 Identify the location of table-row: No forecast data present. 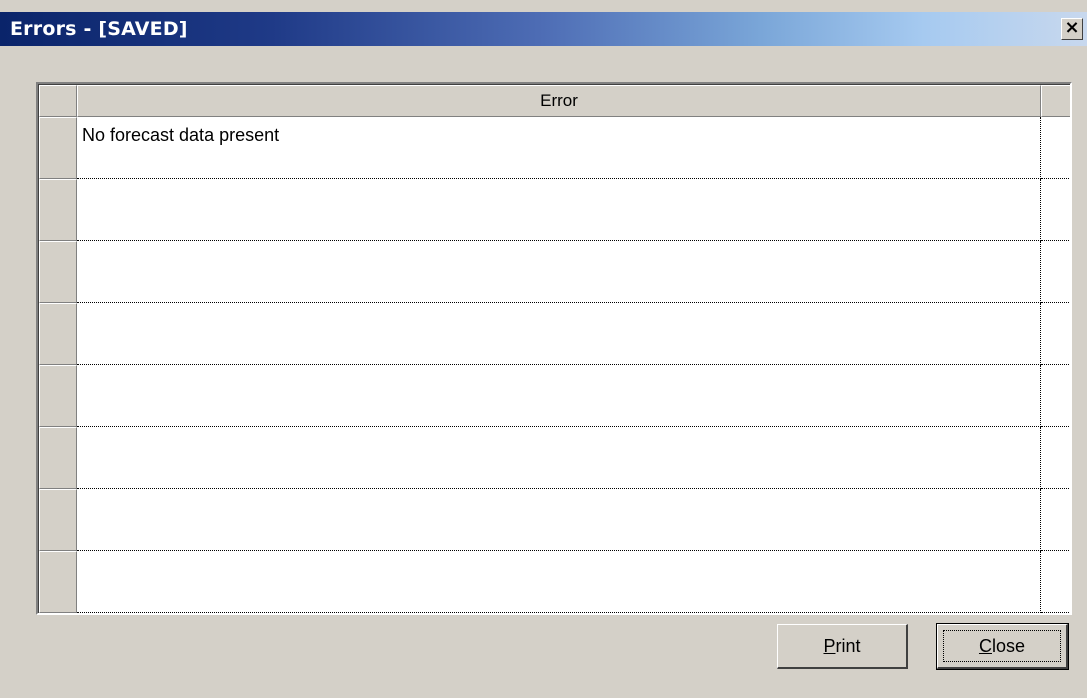
(554, 148).